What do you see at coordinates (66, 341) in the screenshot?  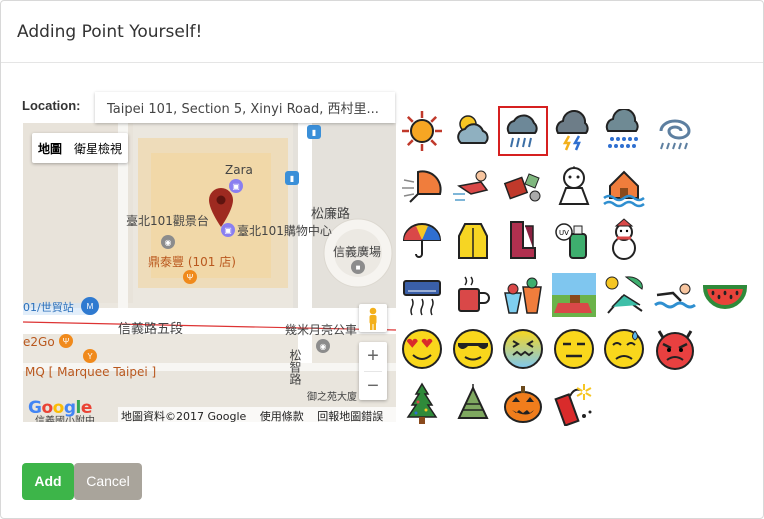 I see `e2go-restaurant-icon: Ψ` at bounding box center [66, 341].